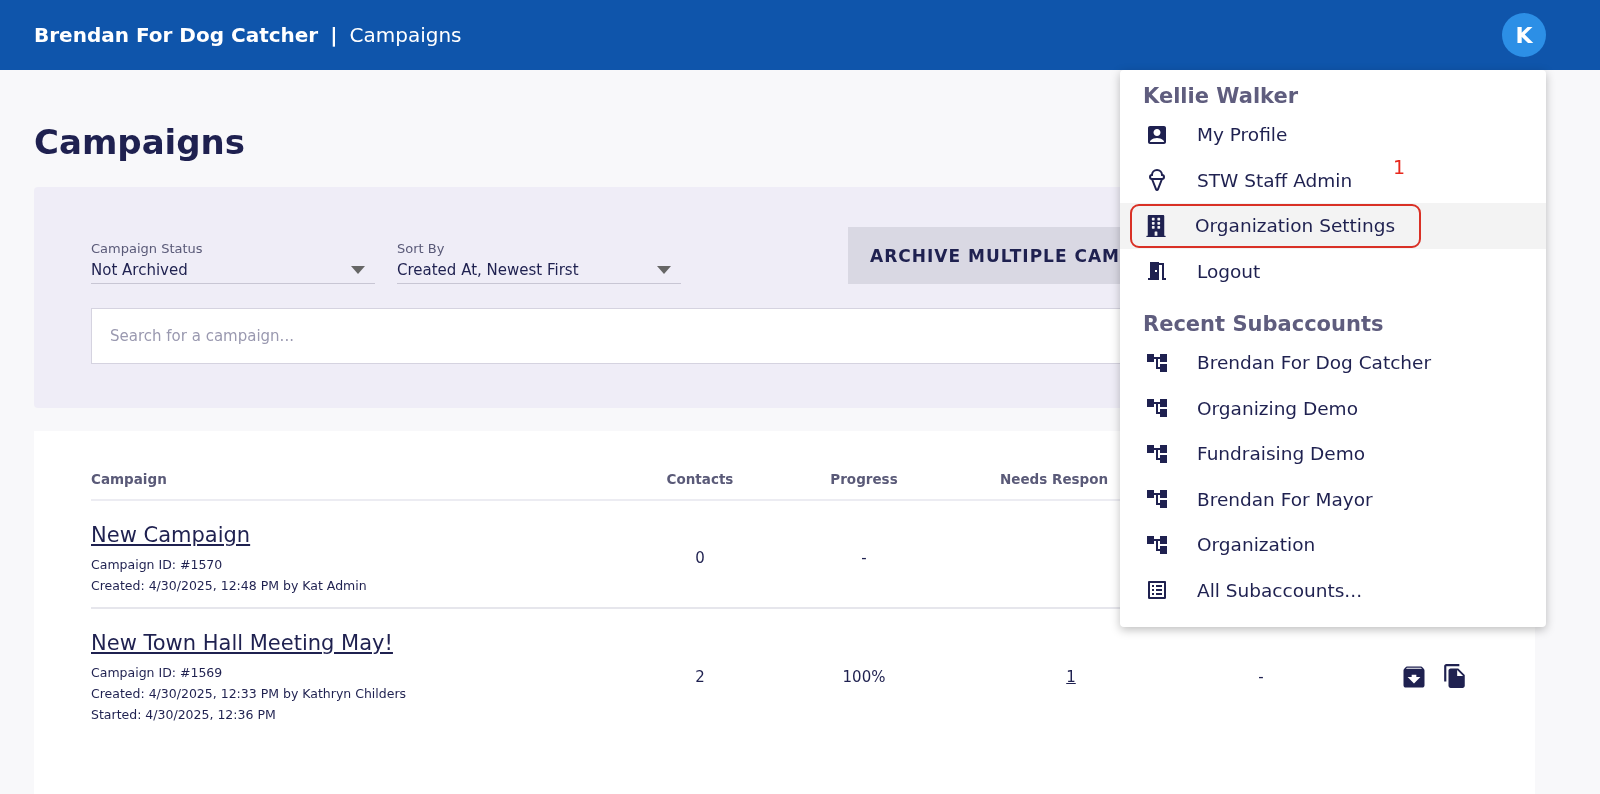 The image size is (1600, 794). I want to click on menu-item: Organization Settings, so click(1333, 226).